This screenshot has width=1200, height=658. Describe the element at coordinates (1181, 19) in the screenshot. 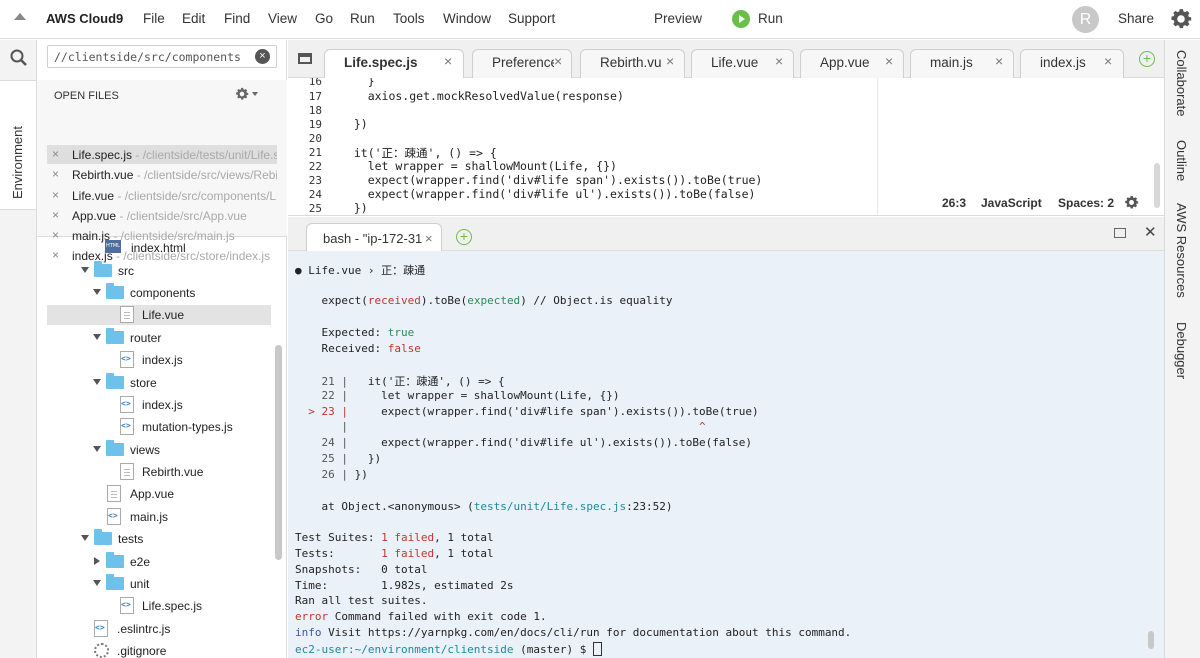

I see `preferences-gear-icon` at that location.